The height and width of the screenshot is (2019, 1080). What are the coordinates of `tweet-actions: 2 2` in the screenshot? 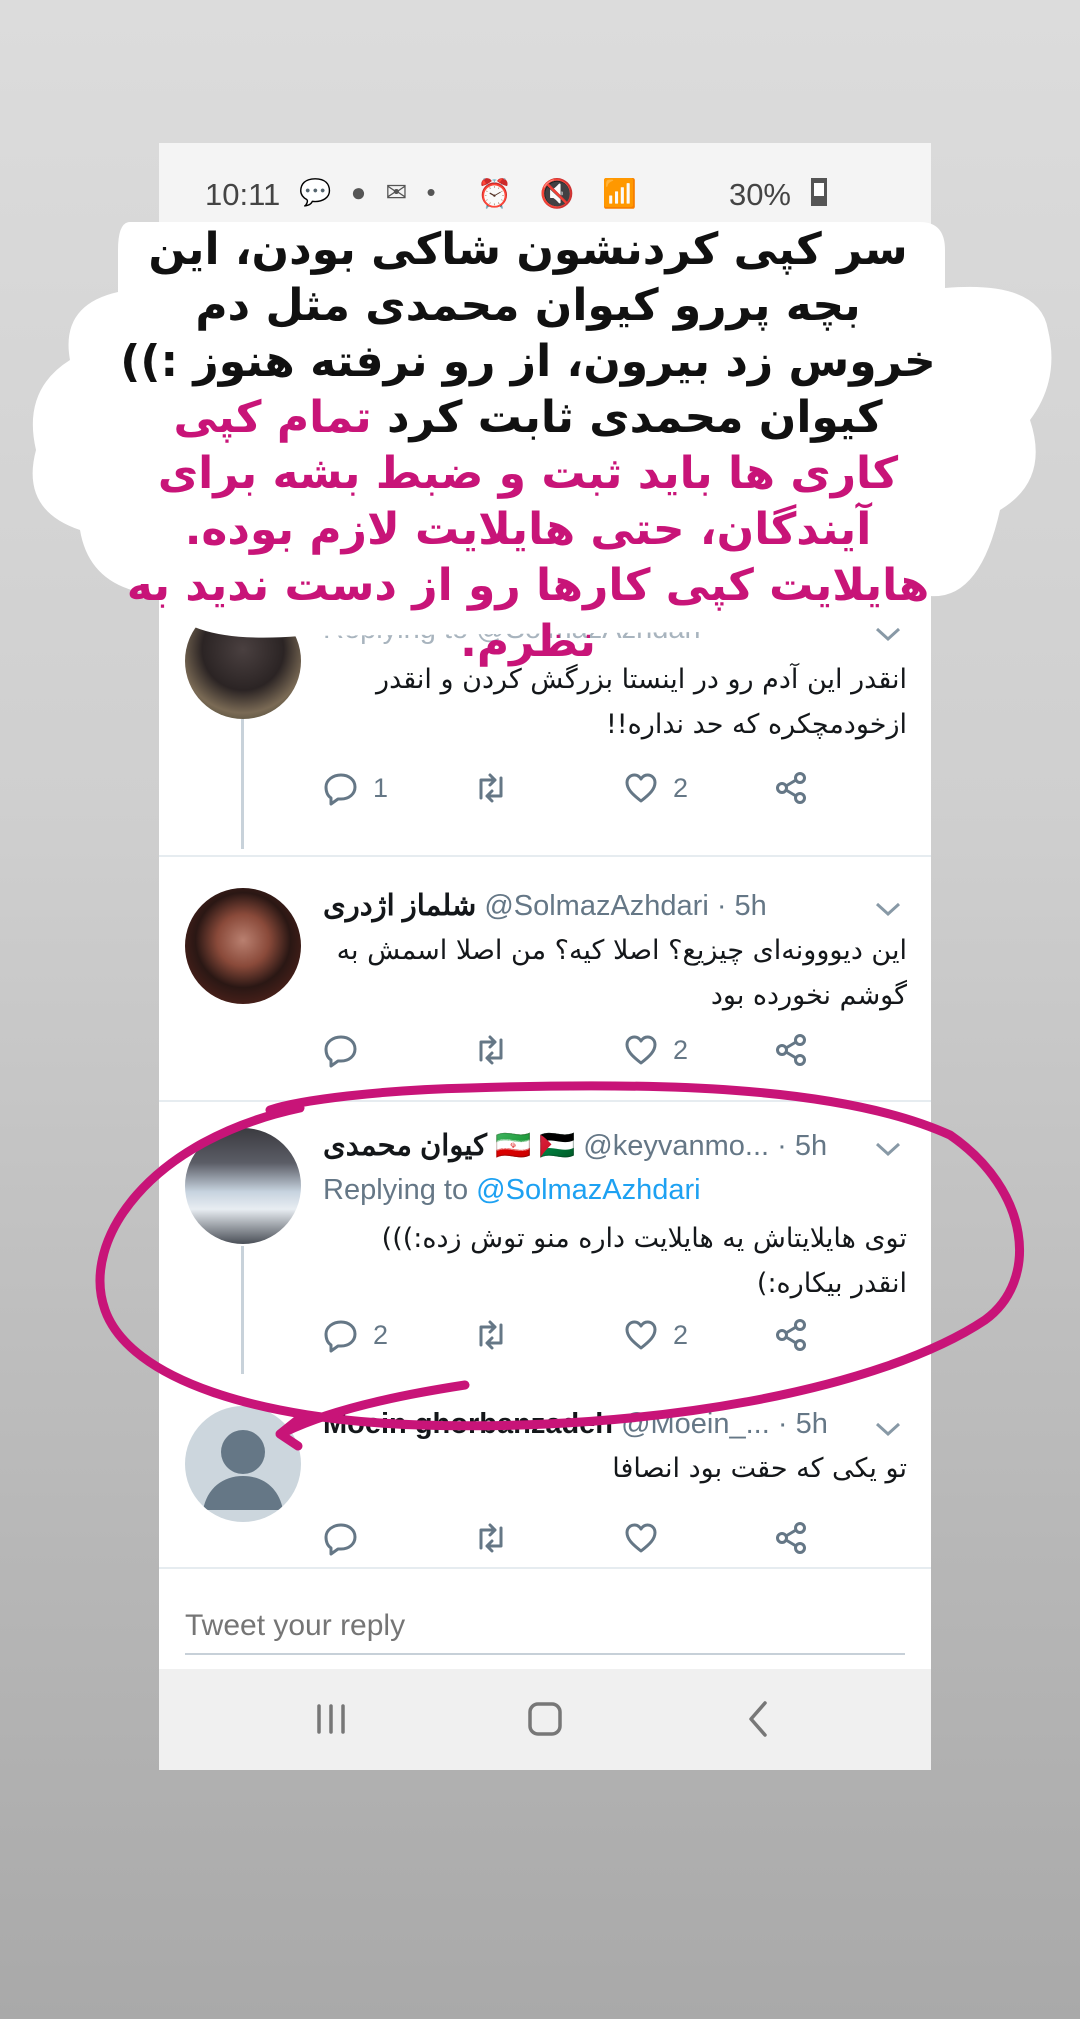 It's located at (583, 1335).